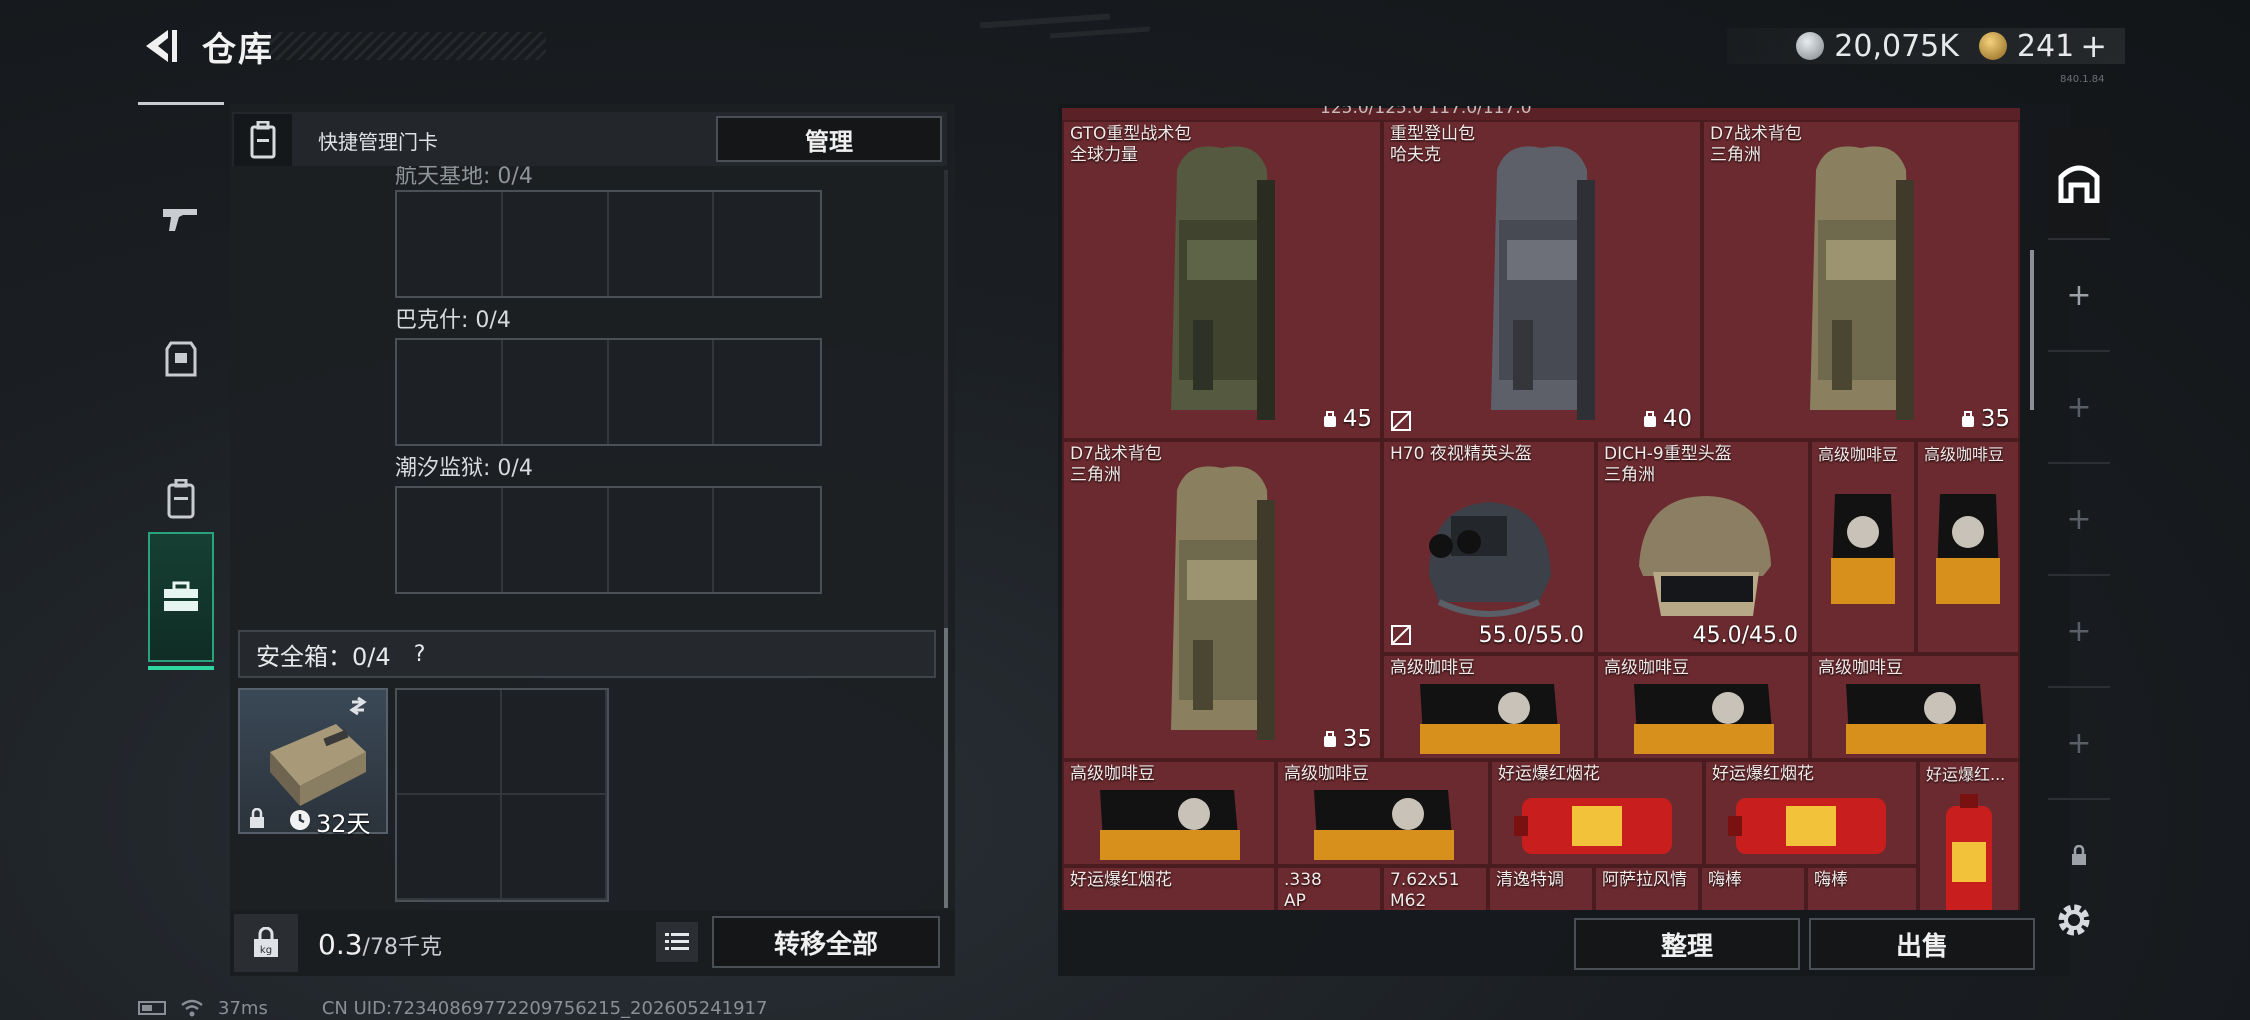  I want to click on safe-box-duration: 32天, so click(343, 824).